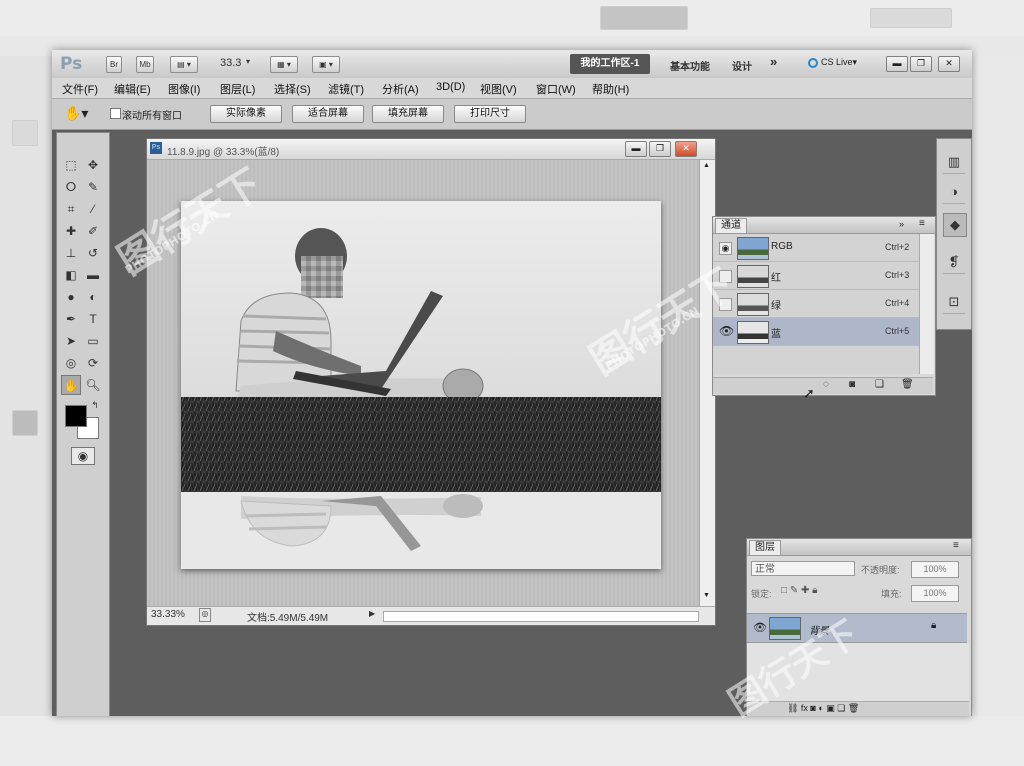  Describe the element at coordinates (284, 64) in the screenshot. I see `arrange-documents-icon: ▦ ▾` at that location.